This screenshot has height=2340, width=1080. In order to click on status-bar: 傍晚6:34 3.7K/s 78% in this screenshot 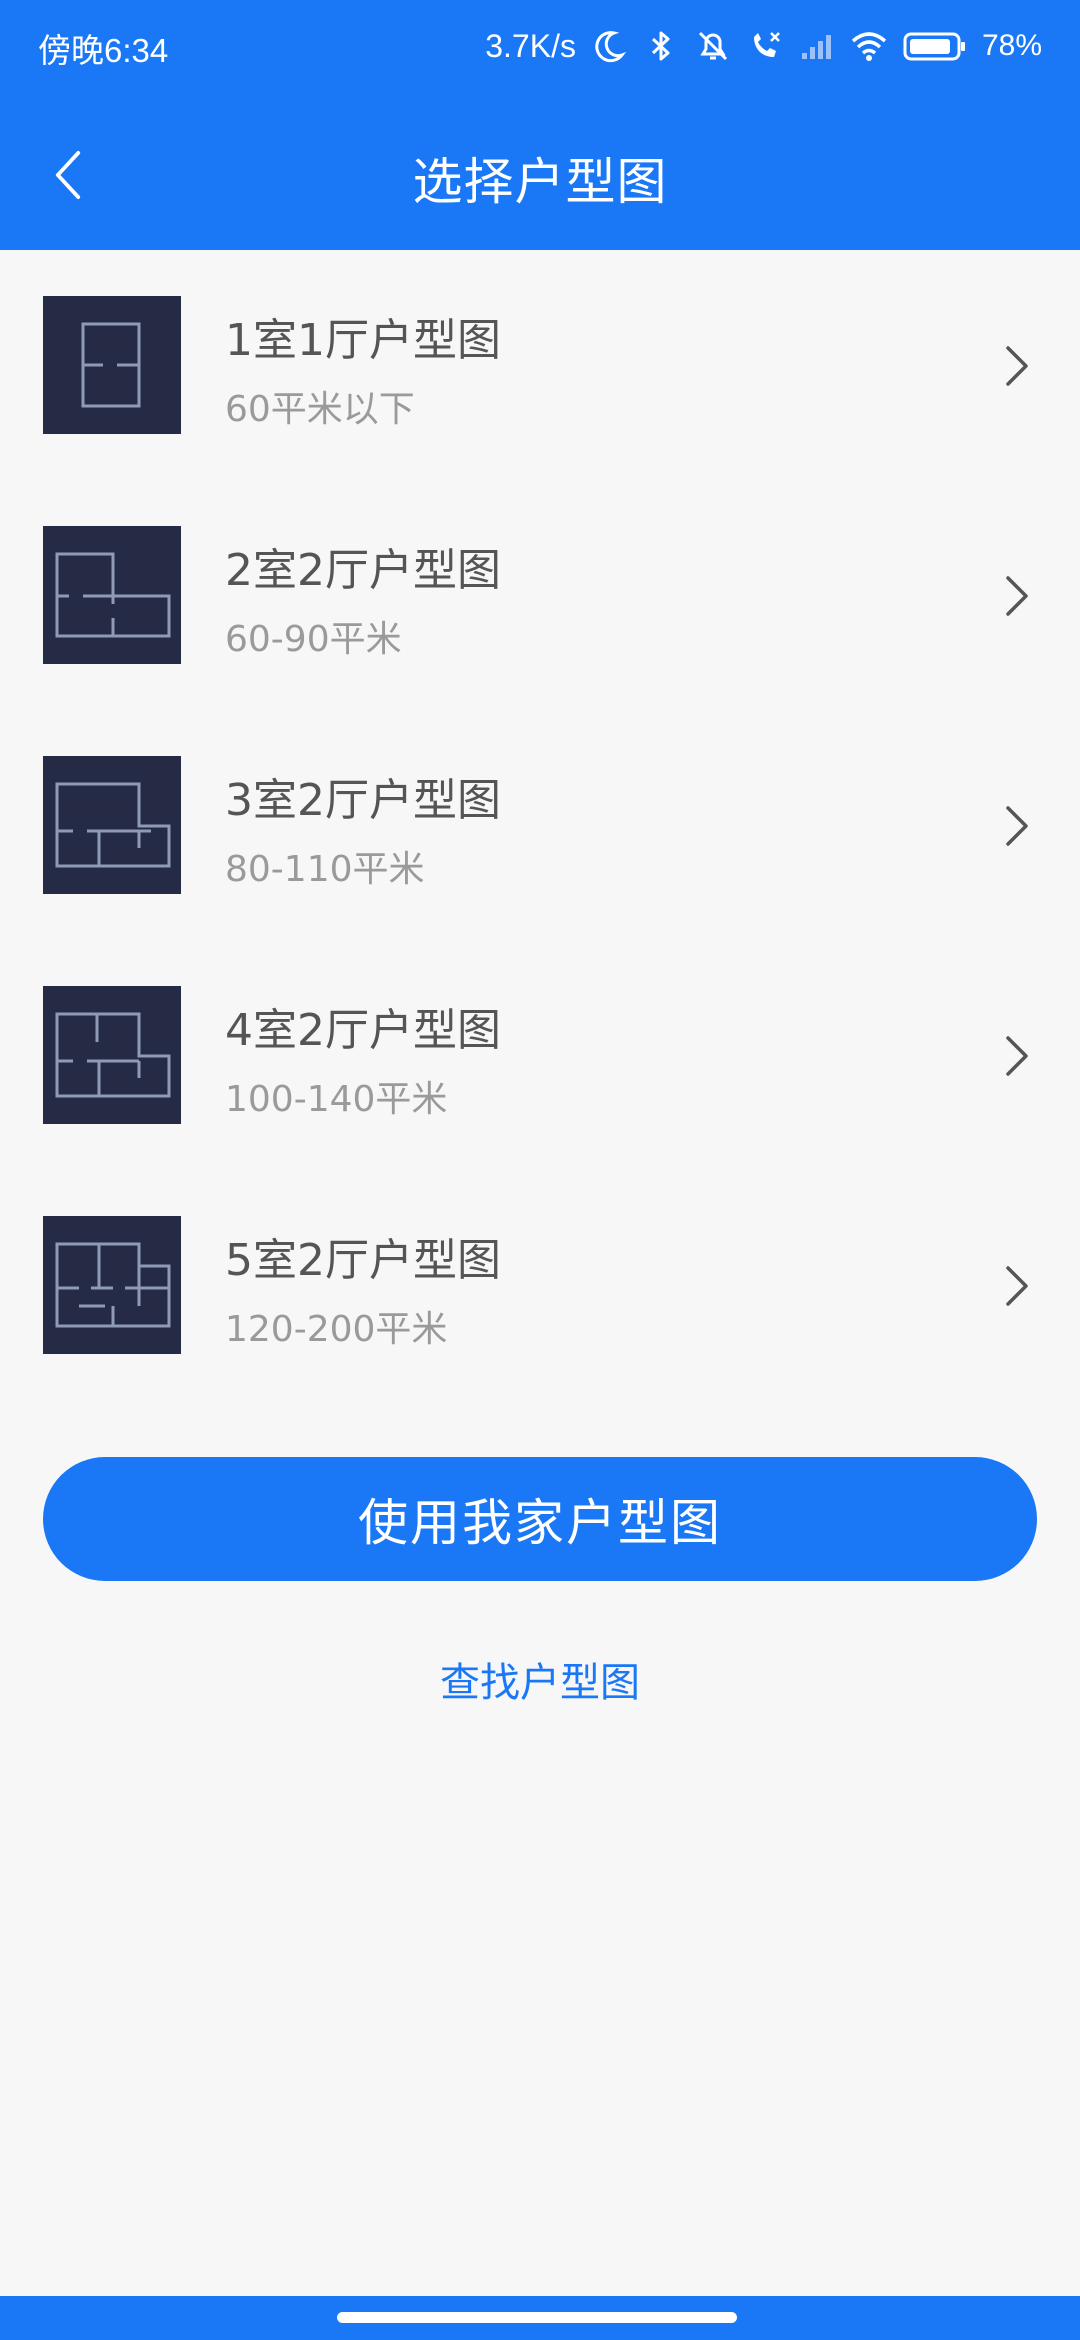, I will do `click(540, 46)`.